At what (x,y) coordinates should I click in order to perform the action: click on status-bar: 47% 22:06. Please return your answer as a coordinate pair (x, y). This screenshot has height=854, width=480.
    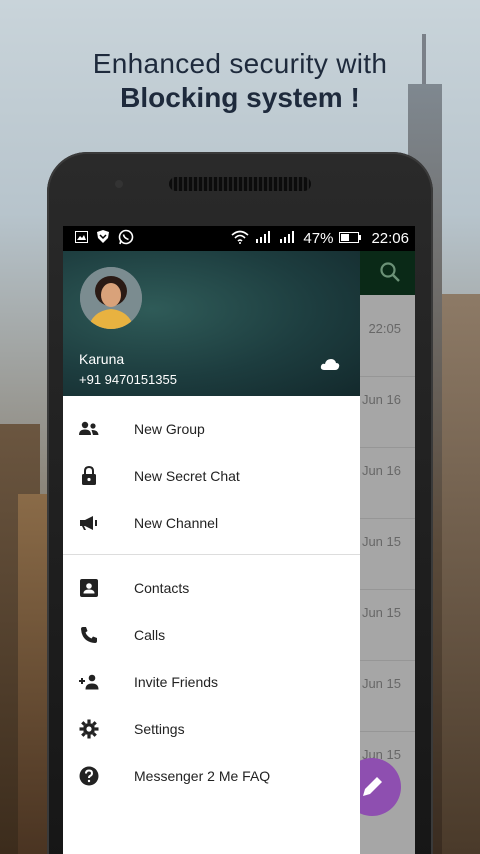
    Looking at the image, I should click on (239, 238).